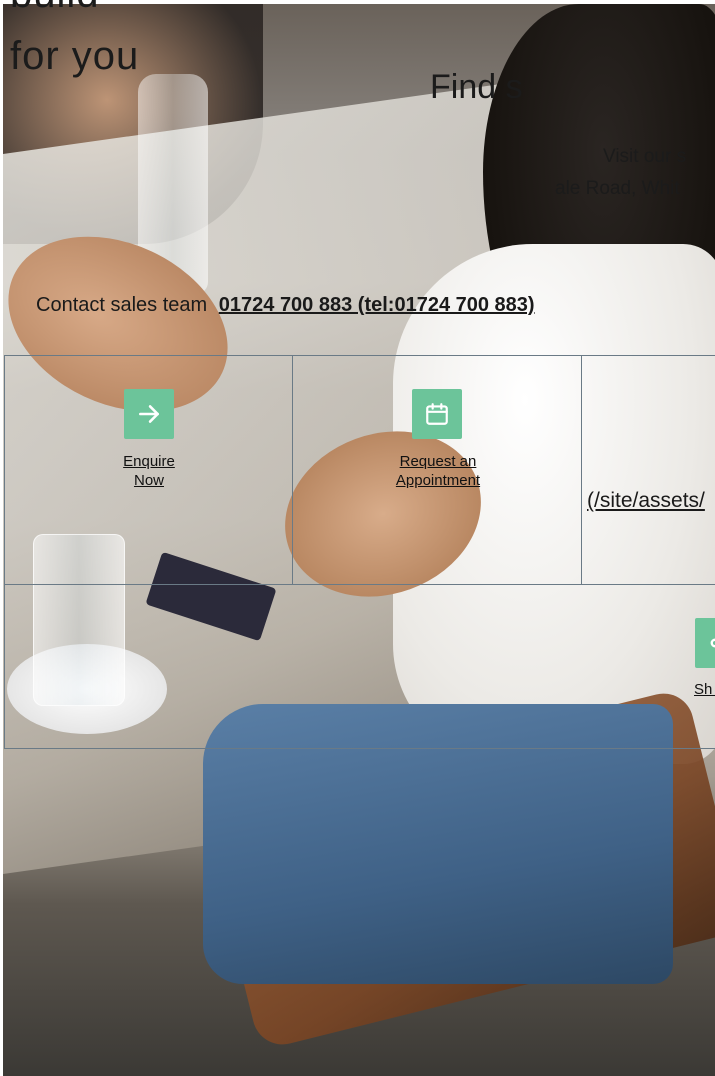 The image size is (715, 1076). Describe the element at coordinates (55, 8) in the screenshot. I see `hero-title-line1: build` at that location.